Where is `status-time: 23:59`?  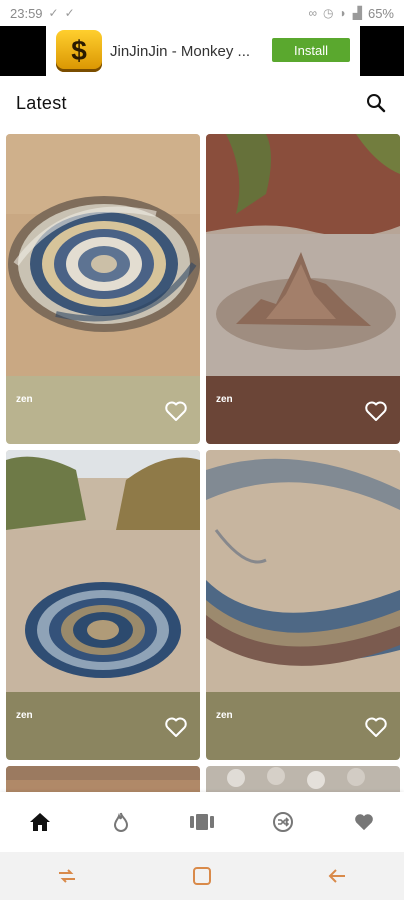
status-time: 23:59 is located at coordinates (26, 13).